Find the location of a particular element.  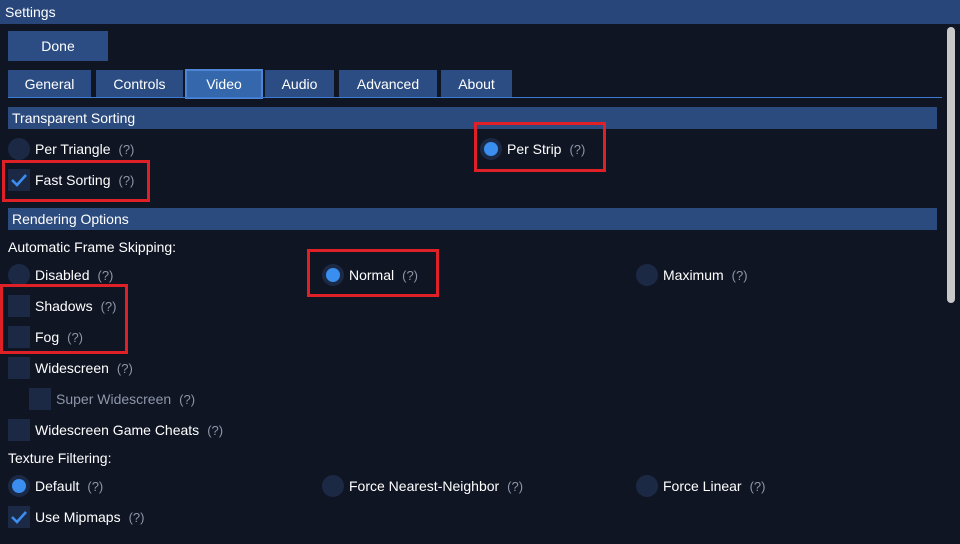

option-label: Force Linear is located at coordinates (702, 486).